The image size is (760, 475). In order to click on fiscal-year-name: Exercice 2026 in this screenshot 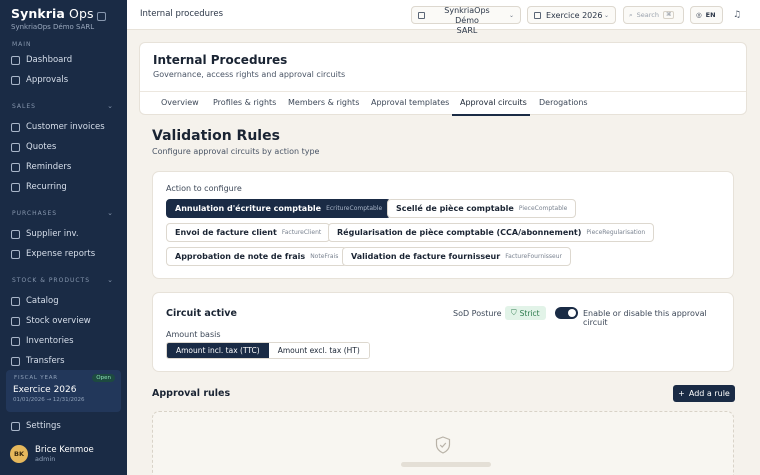, I will do `click(45, 390)`.